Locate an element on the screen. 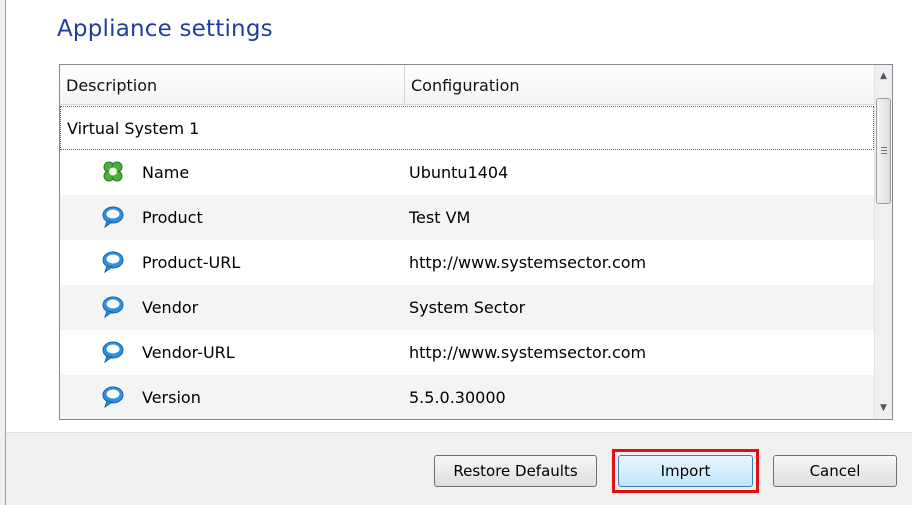 This screenshot has height=505, width=912. table-row: Vendor-URL http://www.systemsector.com is located at coordinates (467, 352).